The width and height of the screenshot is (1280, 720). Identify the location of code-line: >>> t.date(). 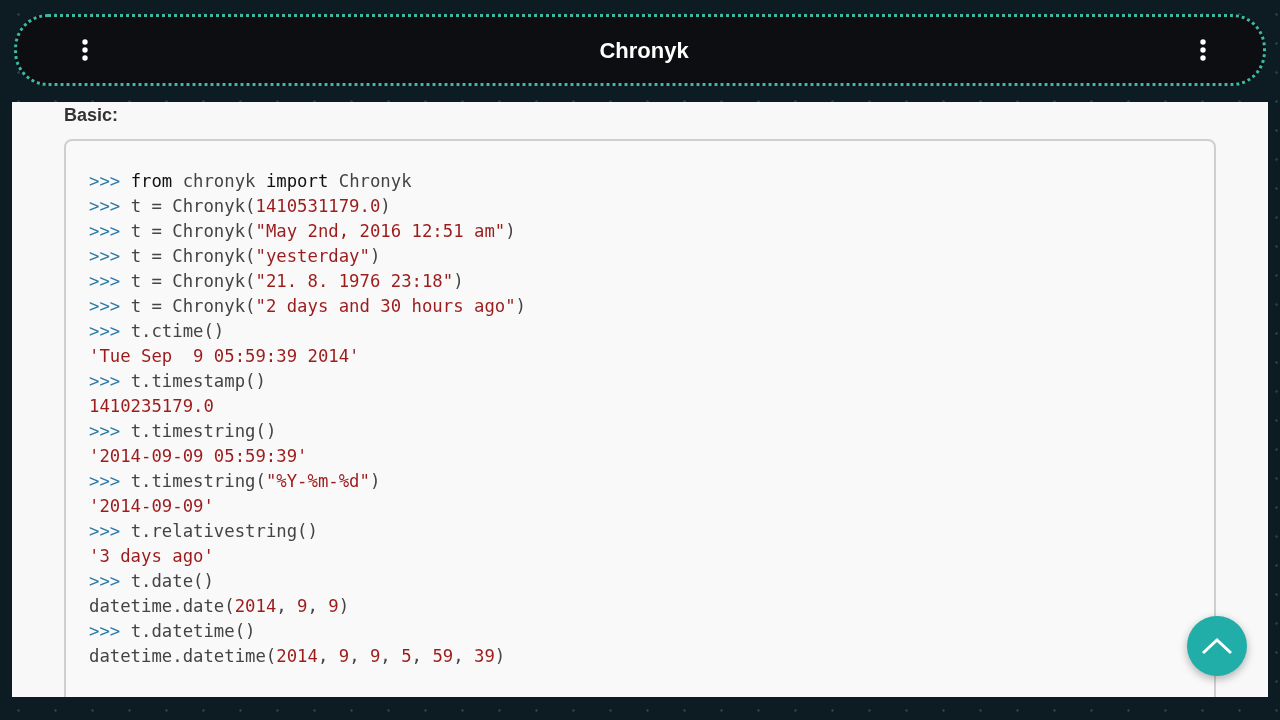
(152, 581).